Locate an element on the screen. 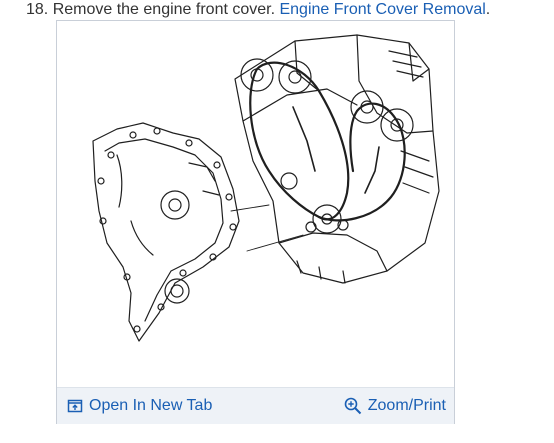 This screenshot has width=554, height=443. step-text: 18. Remove the engine front cover. is located at coordinates (153, 9).